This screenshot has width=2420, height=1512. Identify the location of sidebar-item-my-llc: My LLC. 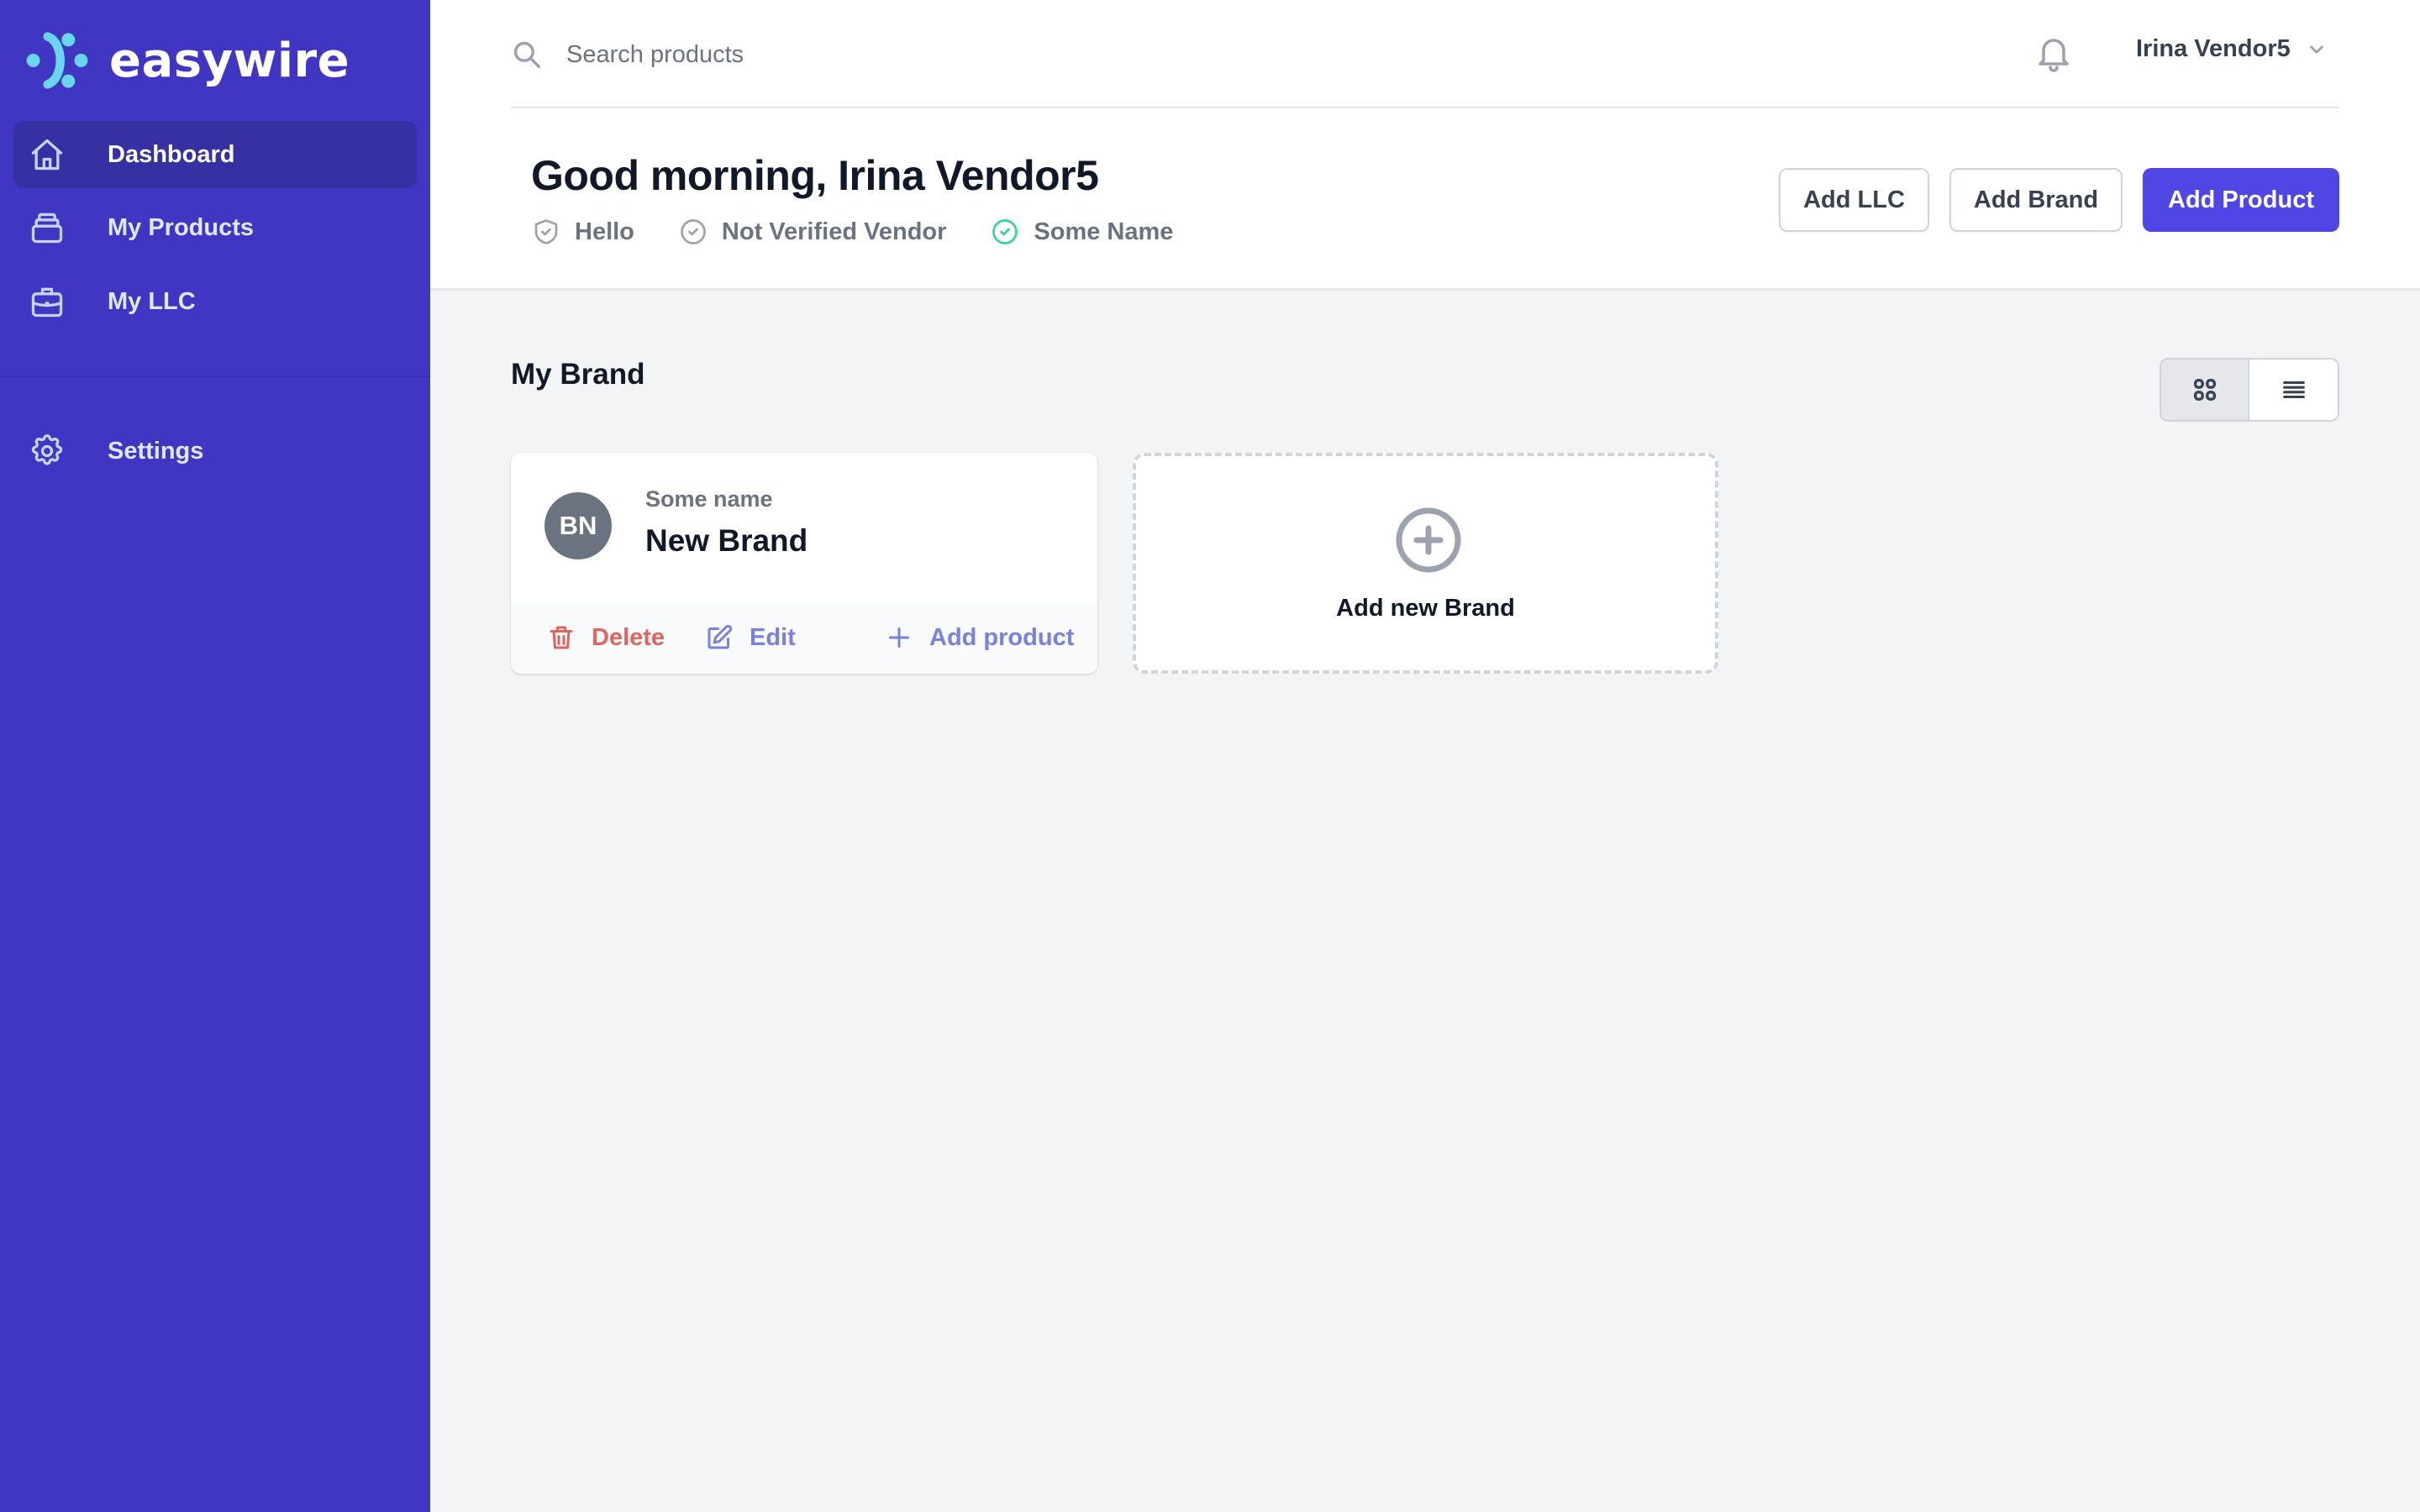
(215, 301).